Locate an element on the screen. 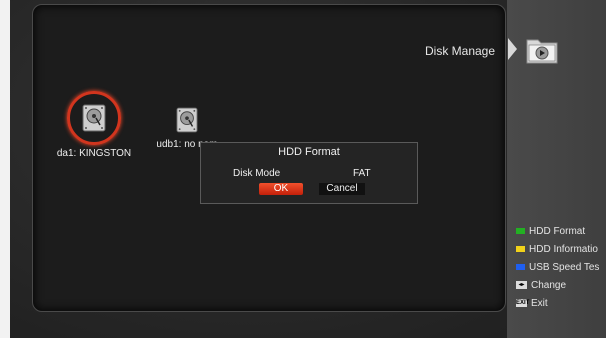 The width and height of the screenshot is (606, 338). page-title: Disk Manage is located at coordinates (460, 51).